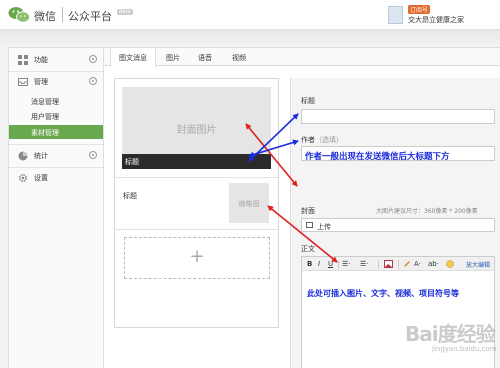 The image size is (500, 368). What do you see at coordinates (23, 82) in the screenshot?
I see `inbox-icon` at bounding box center [23, 82].